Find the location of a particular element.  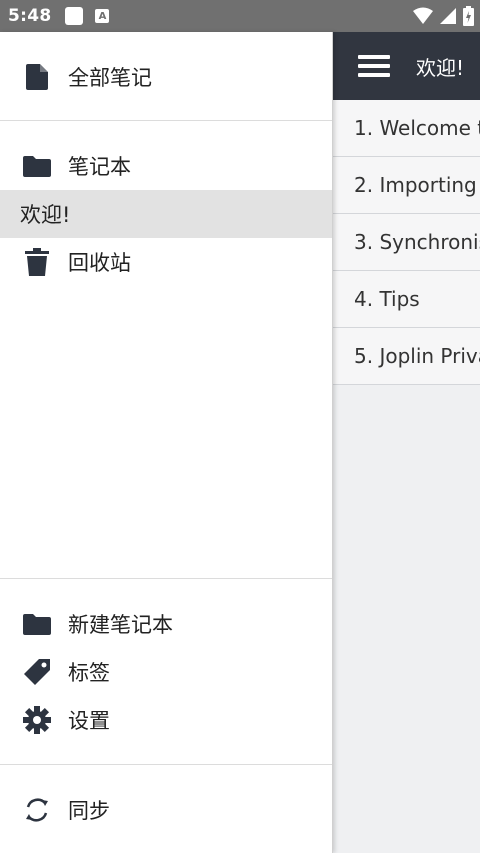

notebooks-header: 笔记本 is located at coordinates (166, 166).